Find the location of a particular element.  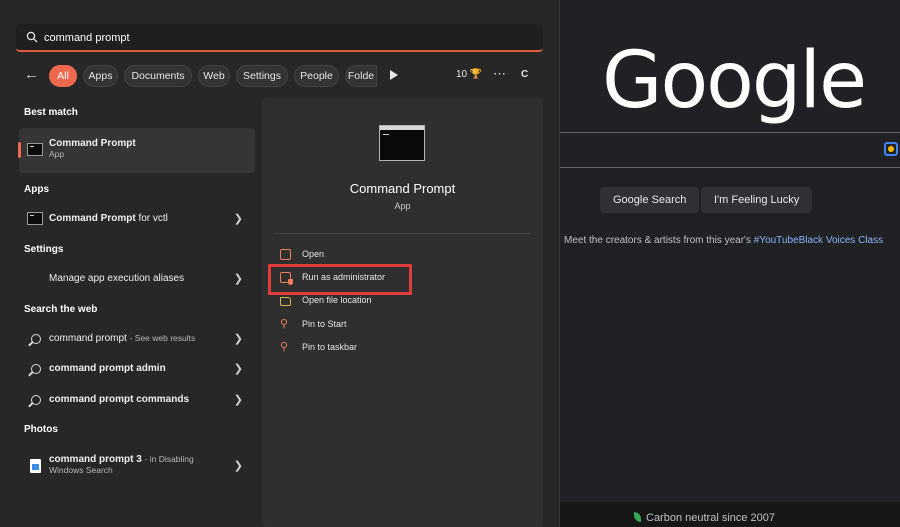

web-result-text: command prompt admin is located at coordinates (107, 368).